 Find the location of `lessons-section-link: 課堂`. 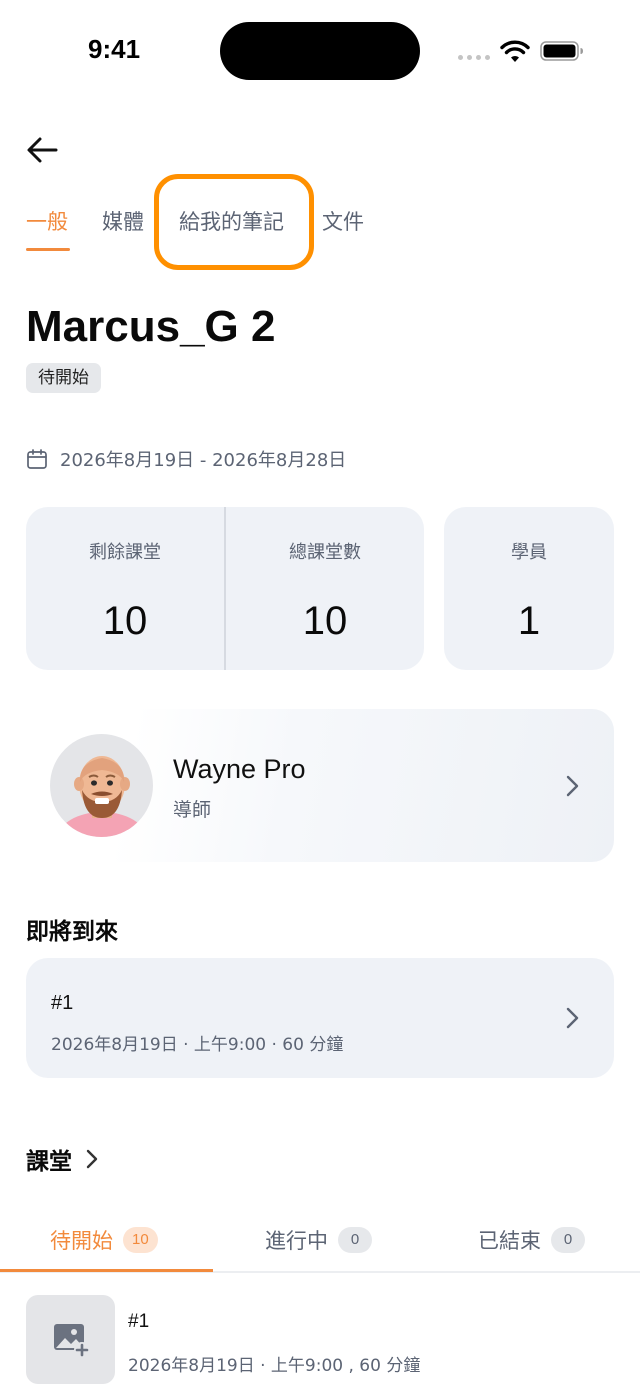

lessons-section-link: 課堂 is located at coordinates (62, 1159).